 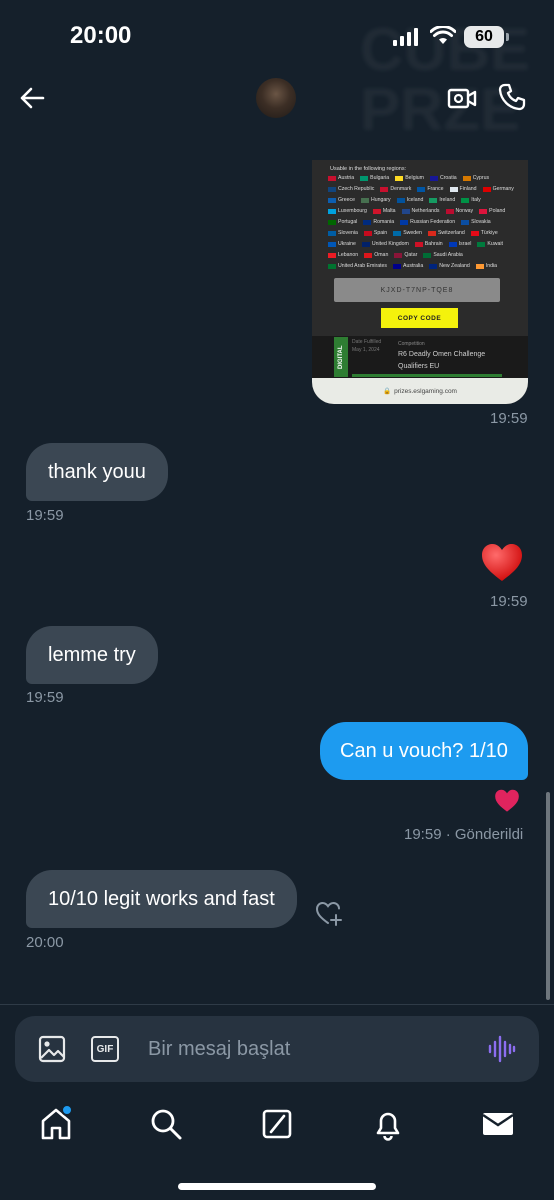 What do you see at coordinates (276, 98) in the screenshot?
I see `contact-avatar` at bounding box center [276, 98].